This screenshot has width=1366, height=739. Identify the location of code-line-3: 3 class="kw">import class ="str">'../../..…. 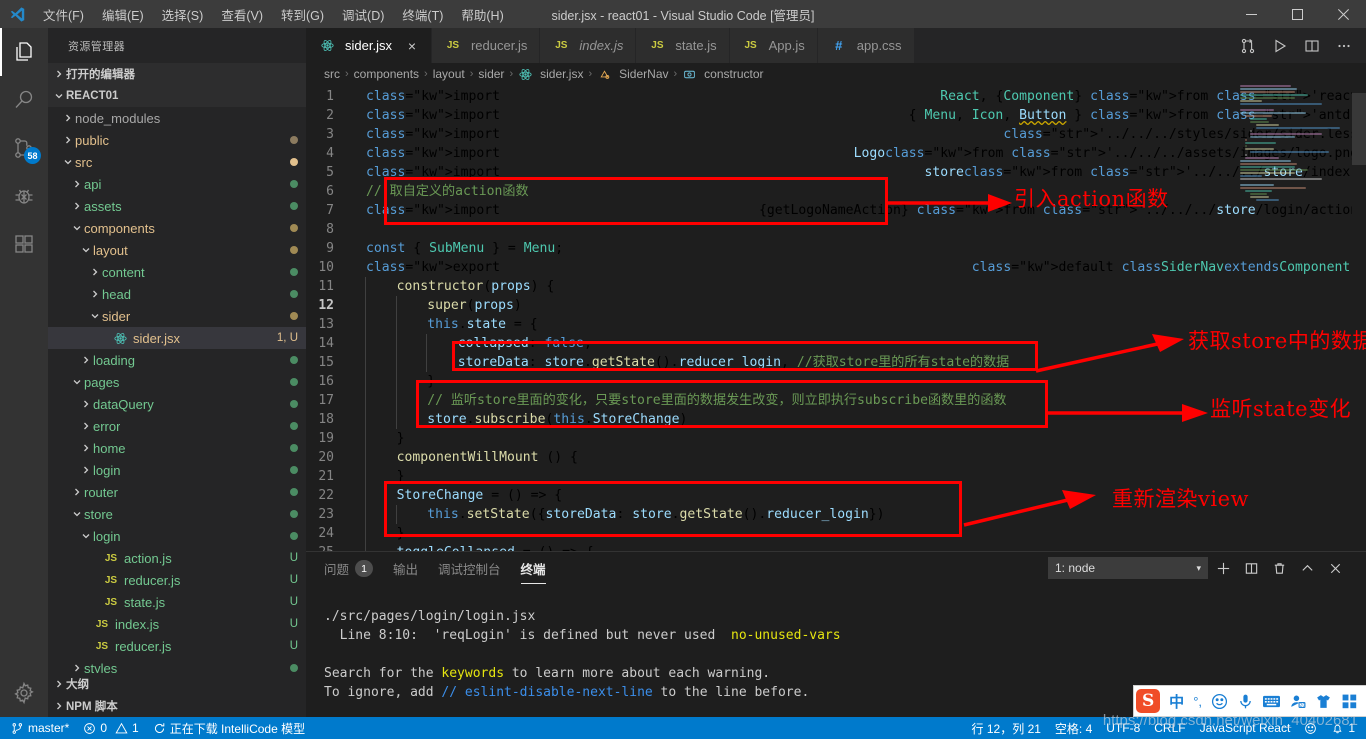
(836, 134).